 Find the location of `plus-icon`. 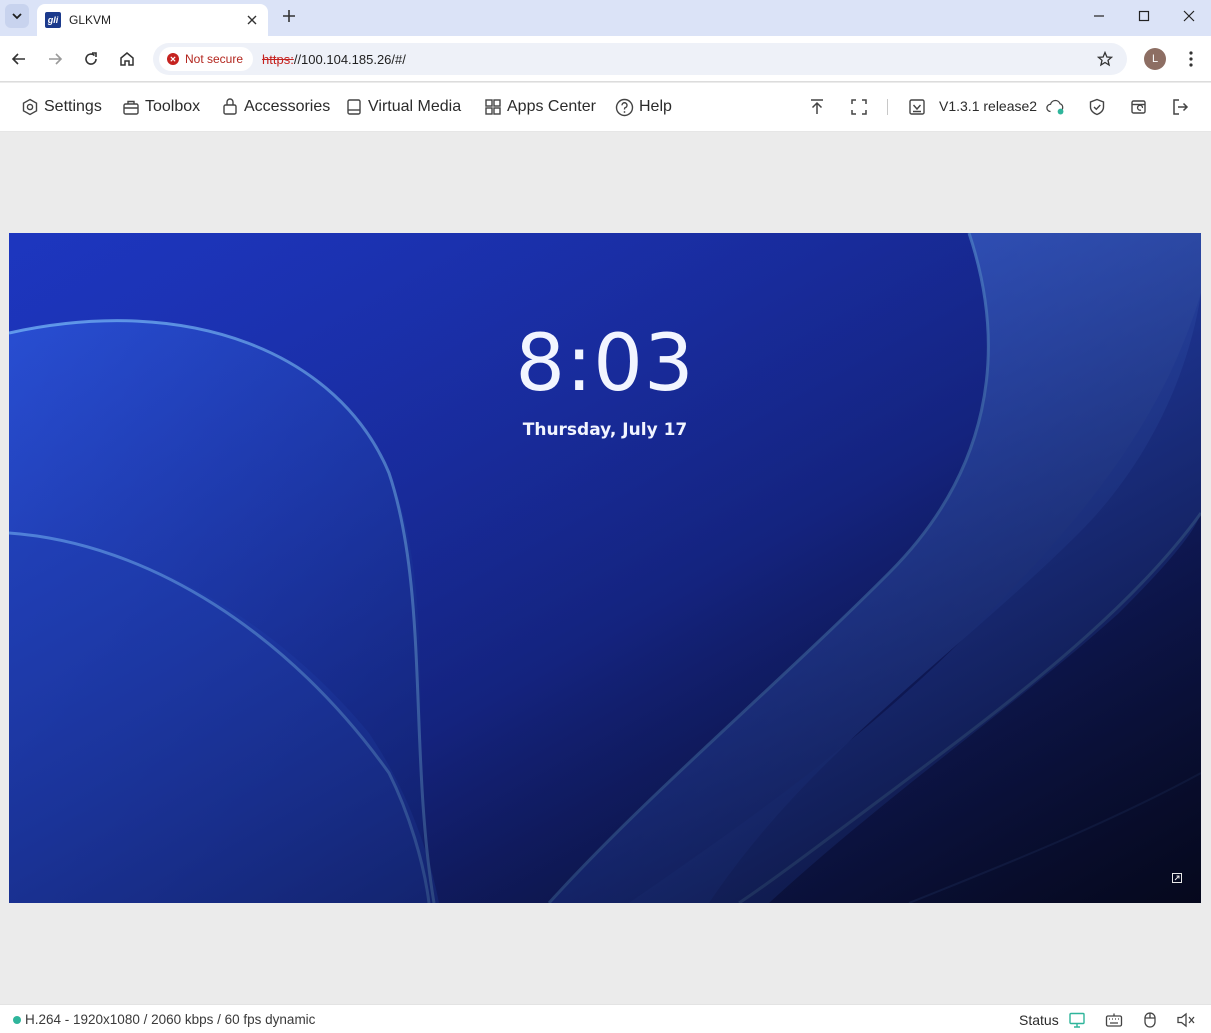

plus-icon is located at coordinates (289, 16).